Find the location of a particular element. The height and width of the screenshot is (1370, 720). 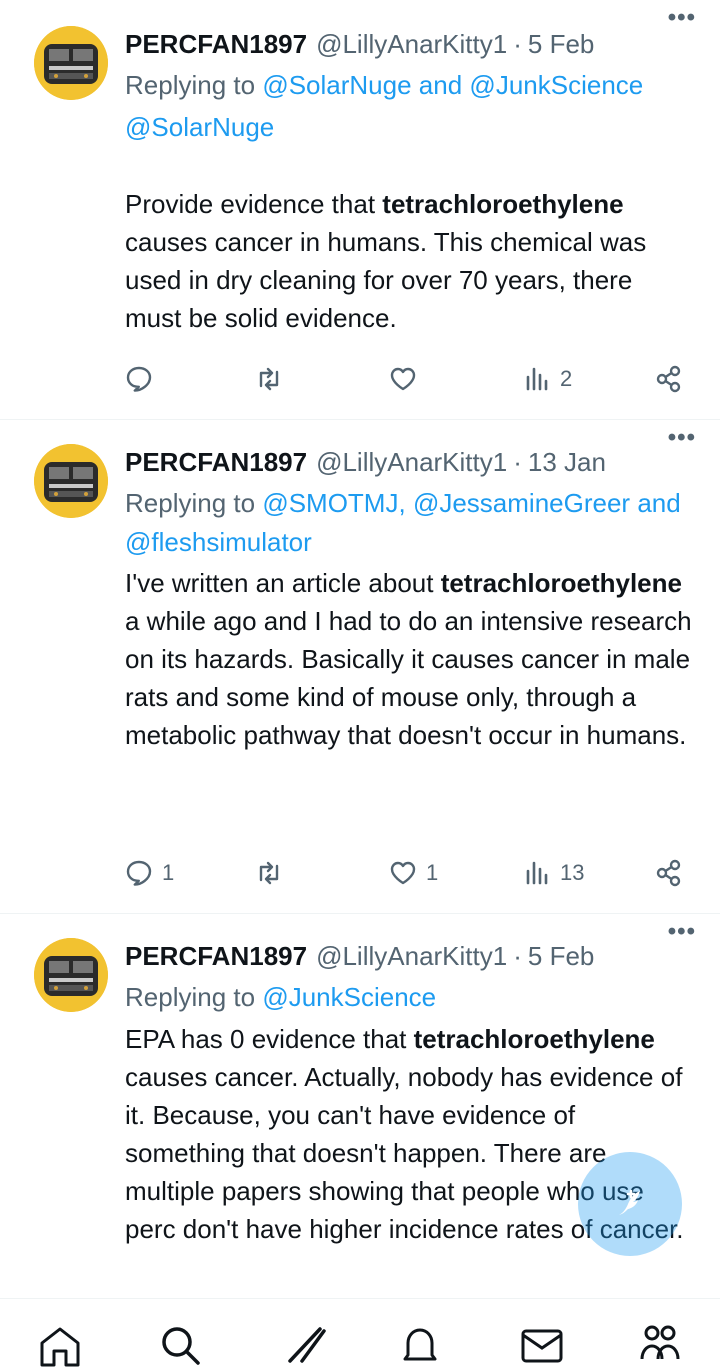

view-count: 13 is located at coordinates (572, 872).